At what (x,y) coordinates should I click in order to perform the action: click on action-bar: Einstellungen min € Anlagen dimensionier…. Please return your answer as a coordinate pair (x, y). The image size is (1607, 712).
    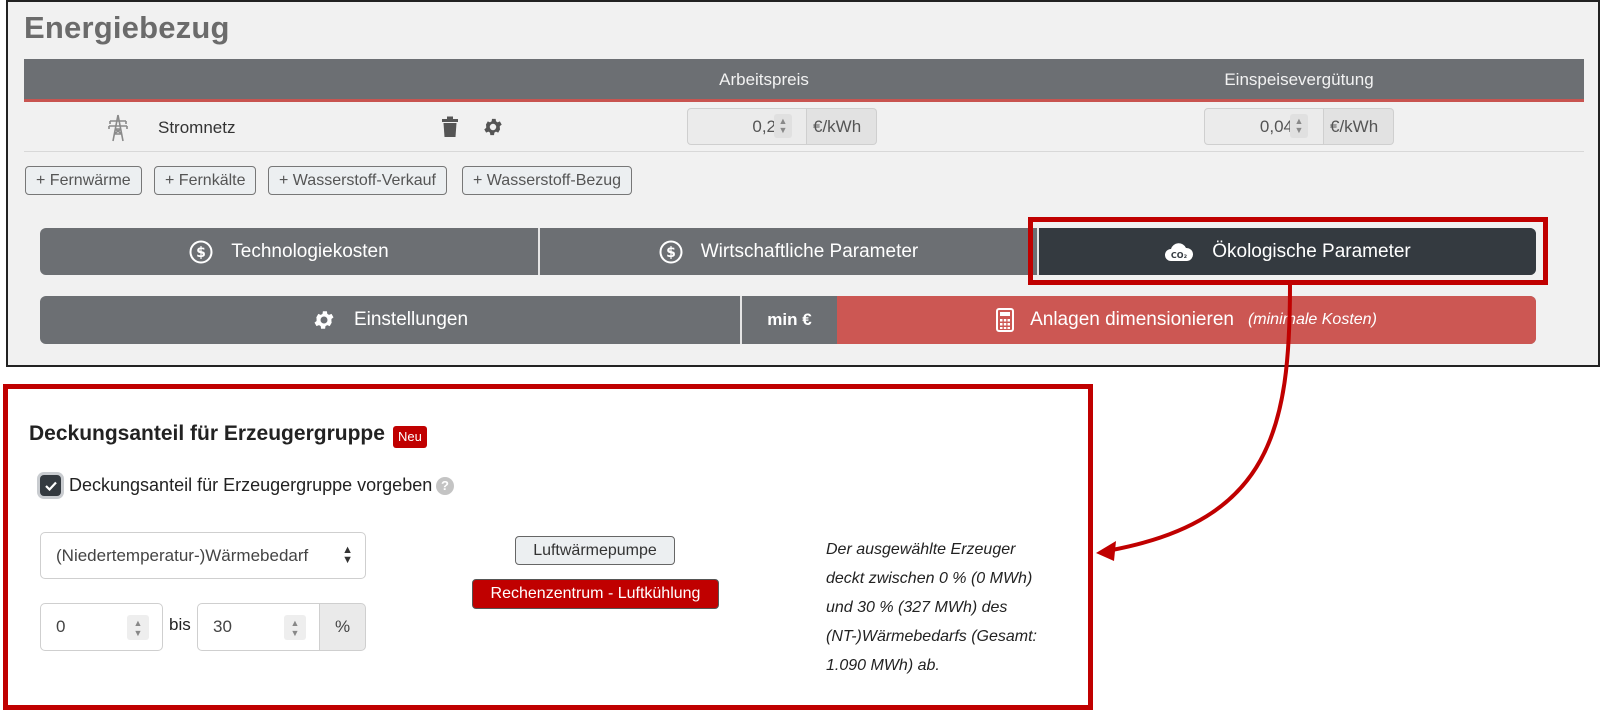
    Looking at the image, I should click on (788, 320).